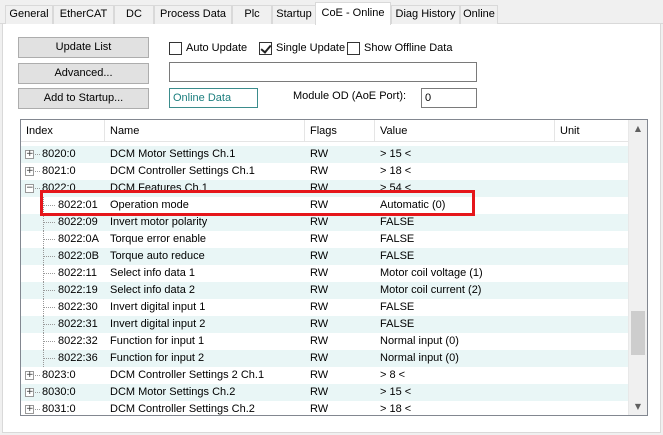 The height and width of the screenshot is (435, 663). I want to click on tab-general: General, so click(29, 14).